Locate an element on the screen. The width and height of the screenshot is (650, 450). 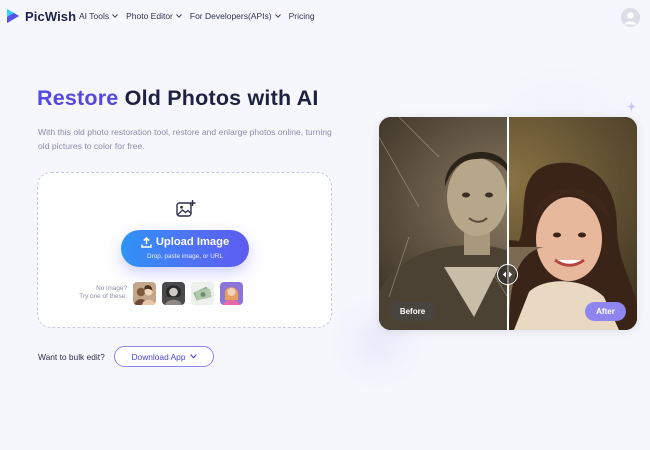
upload-image-button: Upload Image Drop, paste image, or URL is located at coordinates (185, 248).